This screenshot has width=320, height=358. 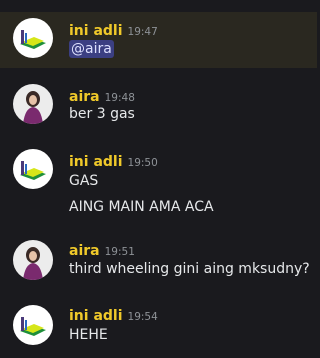 What do you see at coordinates (141, 207) in the screenshot?
I see `message-text: AING MAIN AMA ACA` at bounding box center [141, 207].